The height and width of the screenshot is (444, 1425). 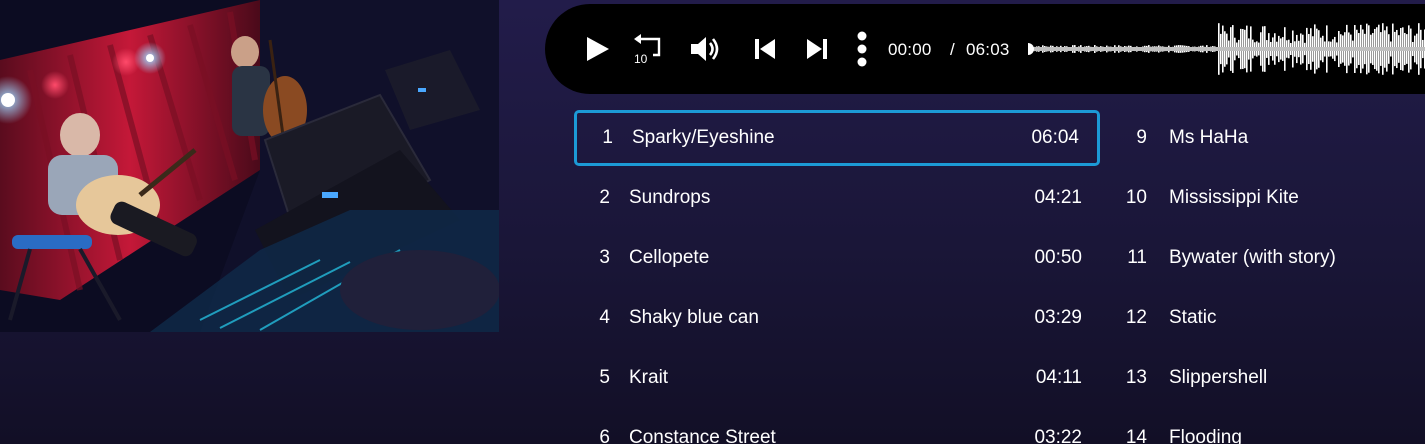 I want to click on replay-10-icon: 10, so click(x=647, y=49).